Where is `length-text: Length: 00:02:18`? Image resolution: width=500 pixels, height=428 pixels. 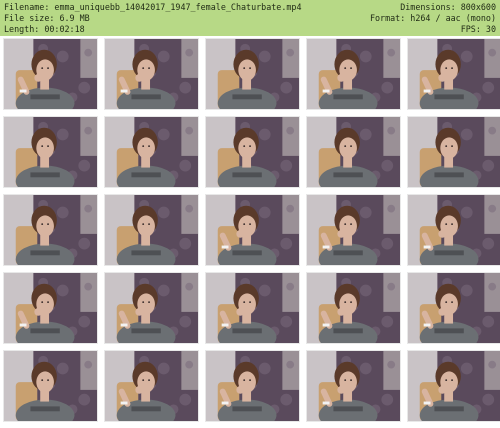 length-text: Length: 00:02:18 is located at coordinates (44, 29).